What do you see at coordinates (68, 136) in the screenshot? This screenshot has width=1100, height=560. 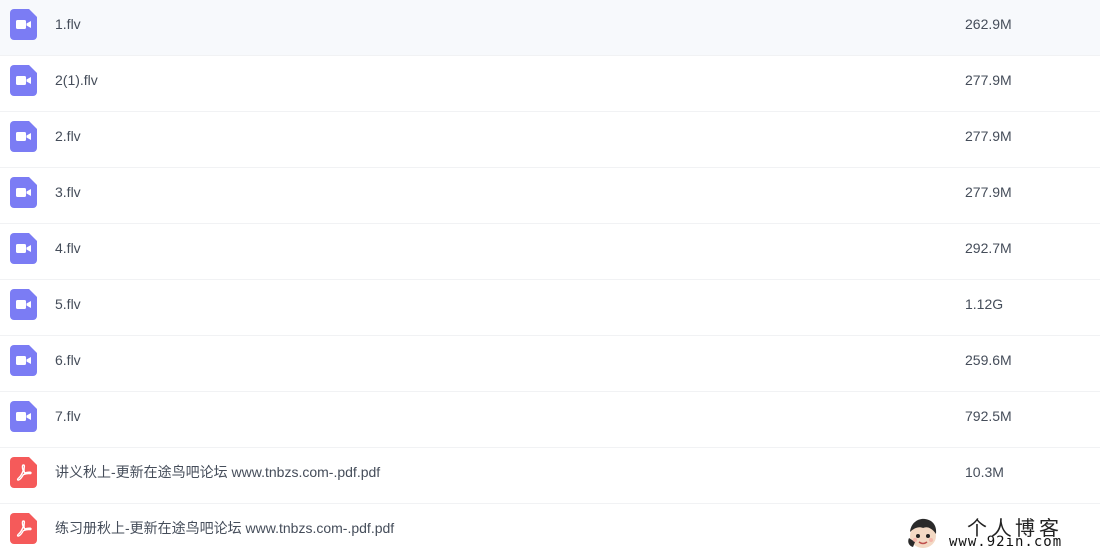 I see `file-name: 2.flv` at bounding box center [68, 136].